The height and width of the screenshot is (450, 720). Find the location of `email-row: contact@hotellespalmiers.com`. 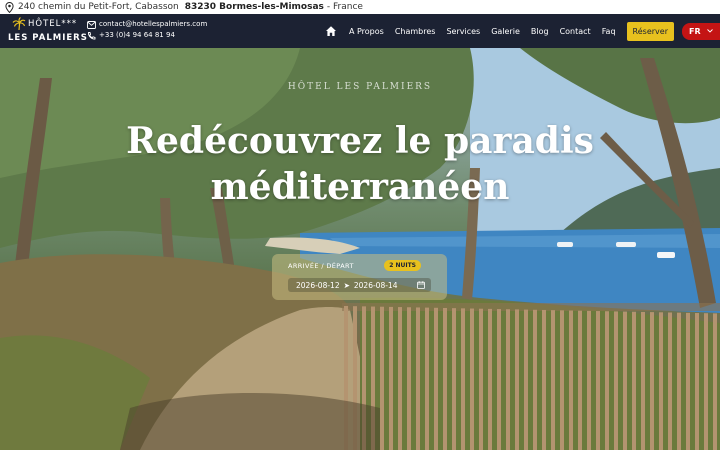

email-row: contact@hotellespalmiers.com is located at coordinates (147, 24).